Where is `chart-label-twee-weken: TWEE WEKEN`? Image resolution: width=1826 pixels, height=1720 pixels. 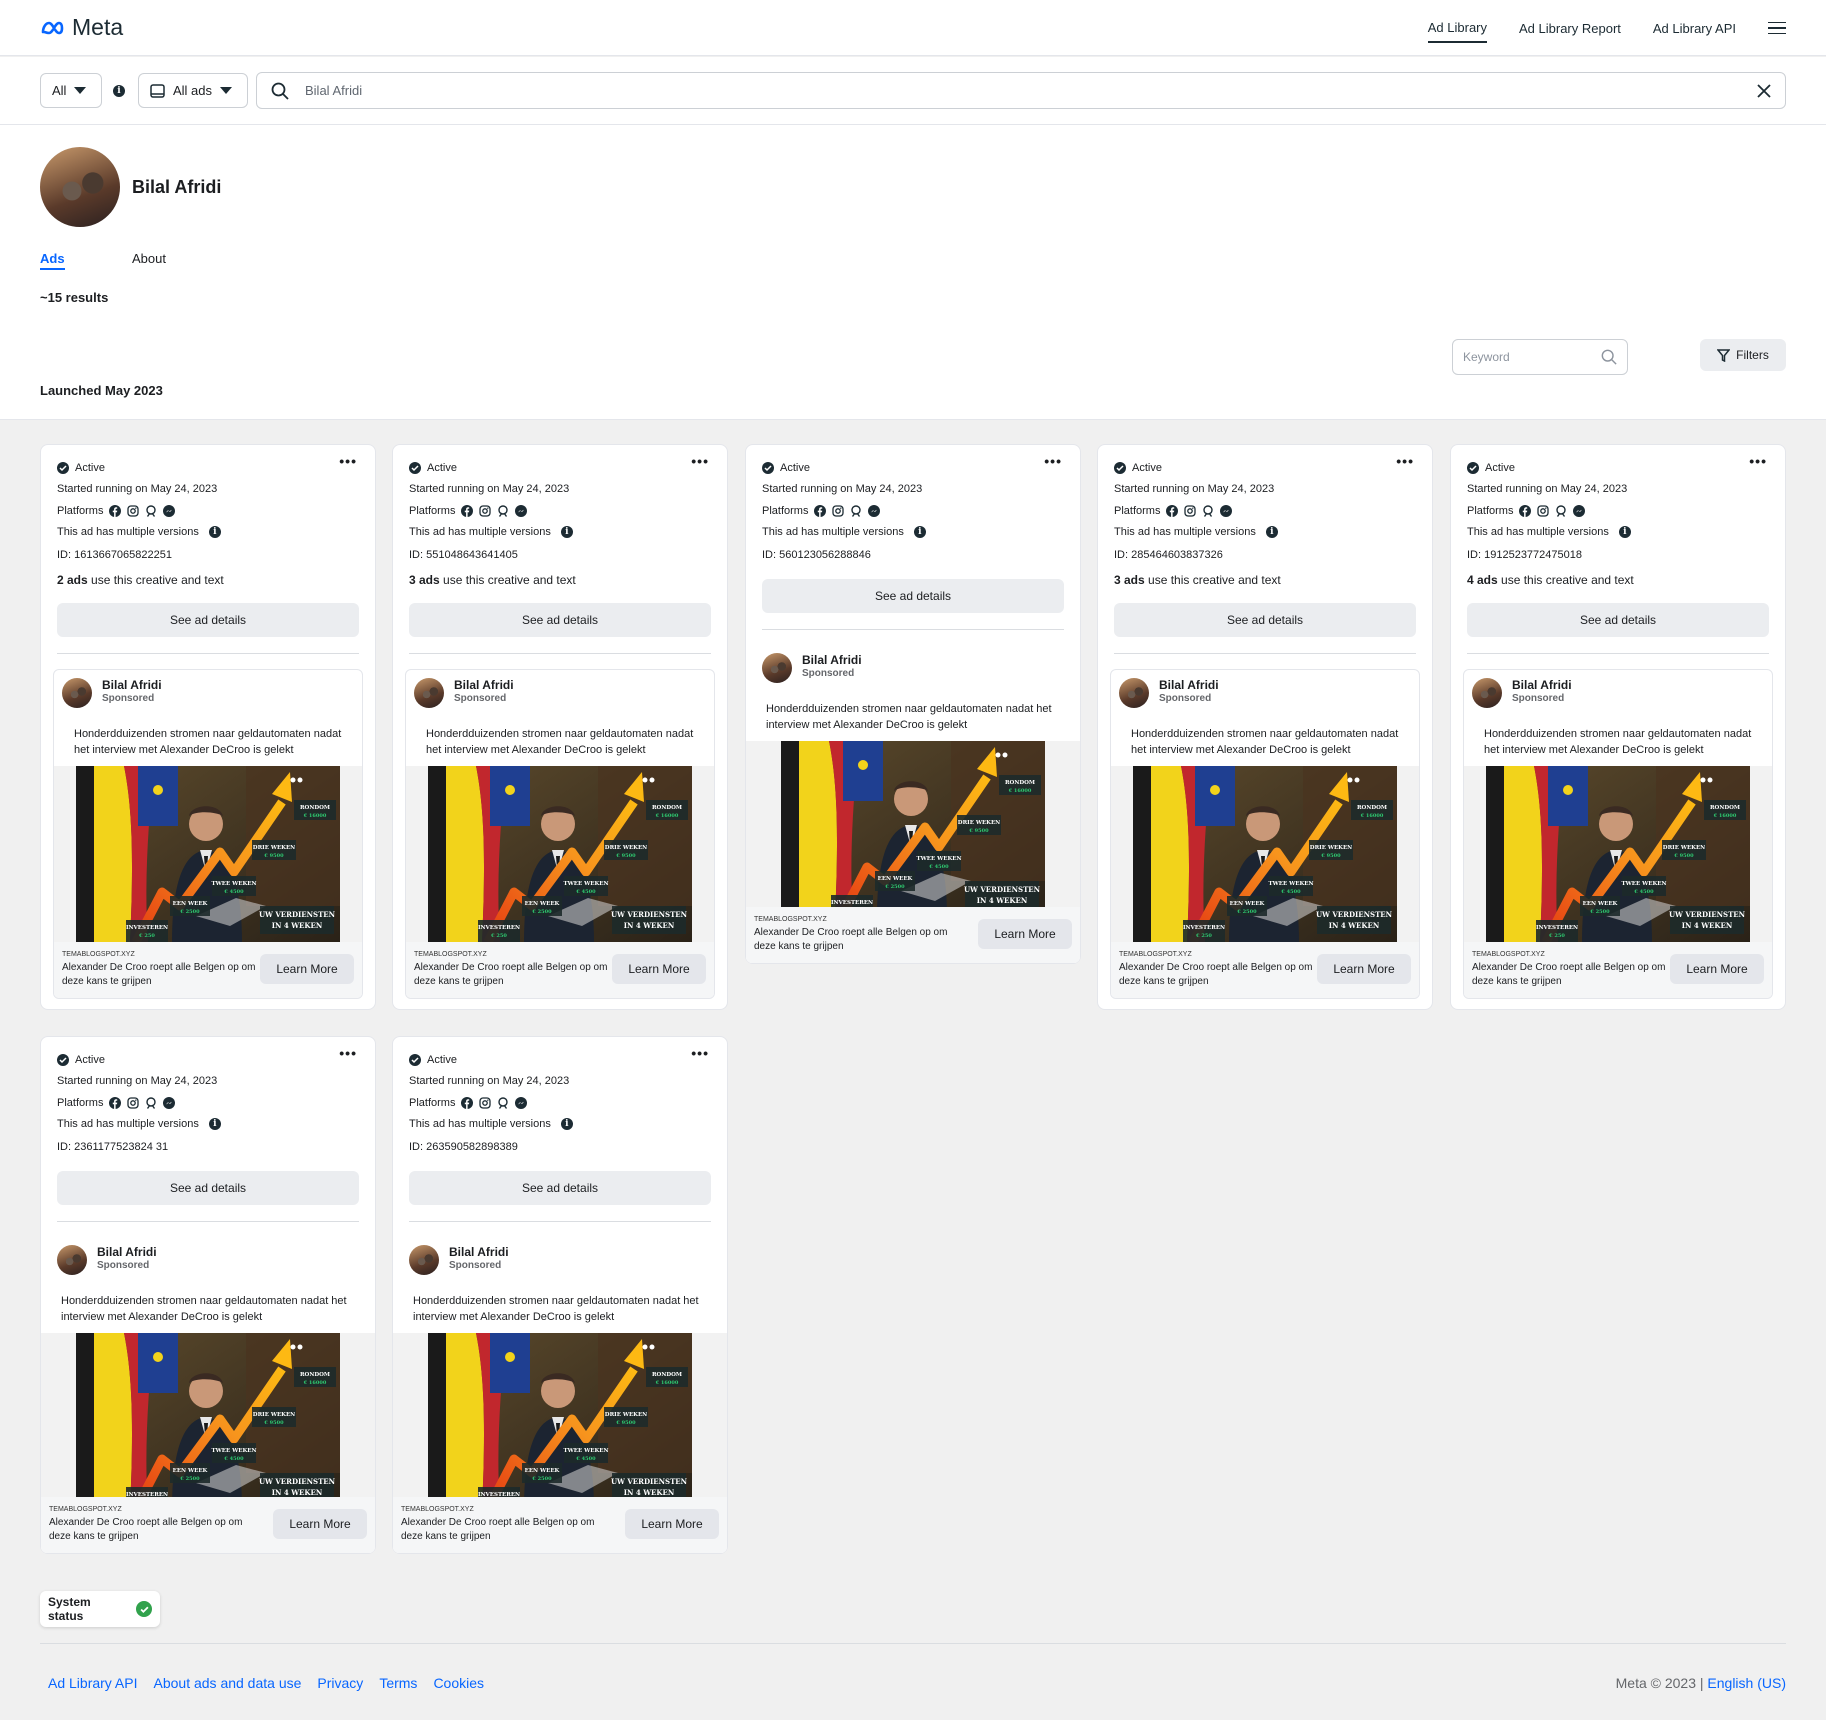
chart-label-twee-weken: TWEE WEKEN is located at coordinates (939, 859).